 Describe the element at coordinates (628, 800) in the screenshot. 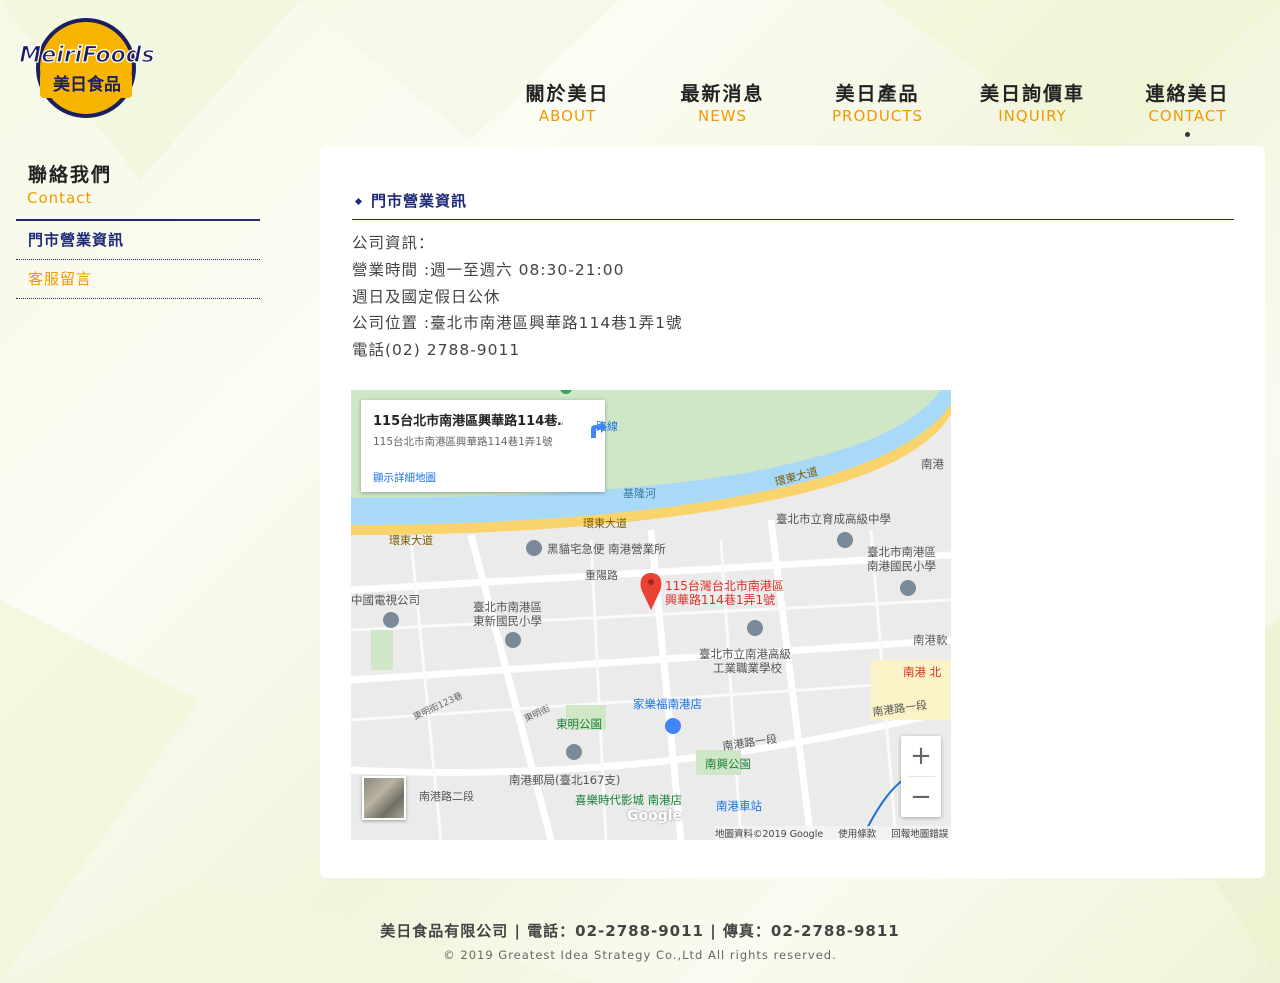

I see `map-label-cinema: 喜樂時代影城 南港店` at that location.